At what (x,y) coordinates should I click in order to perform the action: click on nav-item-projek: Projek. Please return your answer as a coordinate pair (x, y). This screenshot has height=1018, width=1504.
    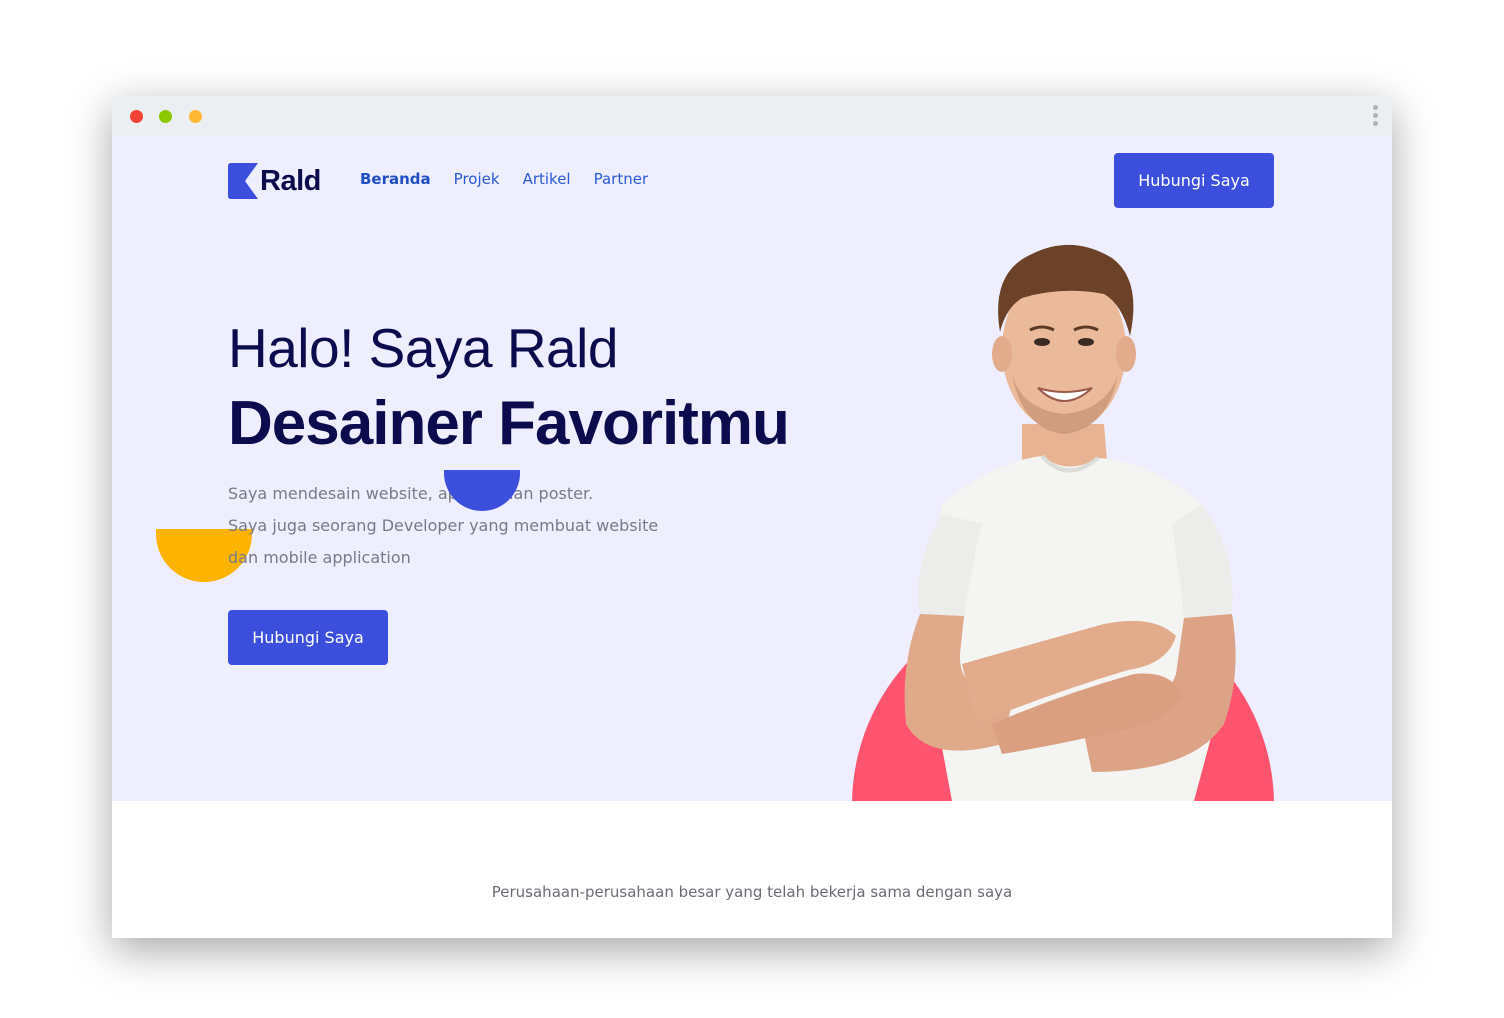
    Looking at the image, I should click on (477, 179).